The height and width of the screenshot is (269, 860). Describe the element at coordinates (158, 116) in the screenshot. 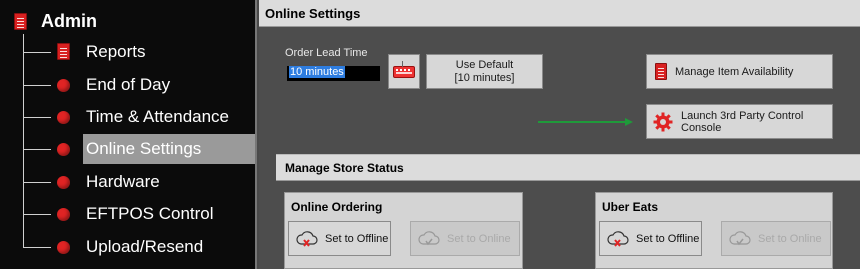

I see `sidebar-item-label: Time & Attendance` at that location.